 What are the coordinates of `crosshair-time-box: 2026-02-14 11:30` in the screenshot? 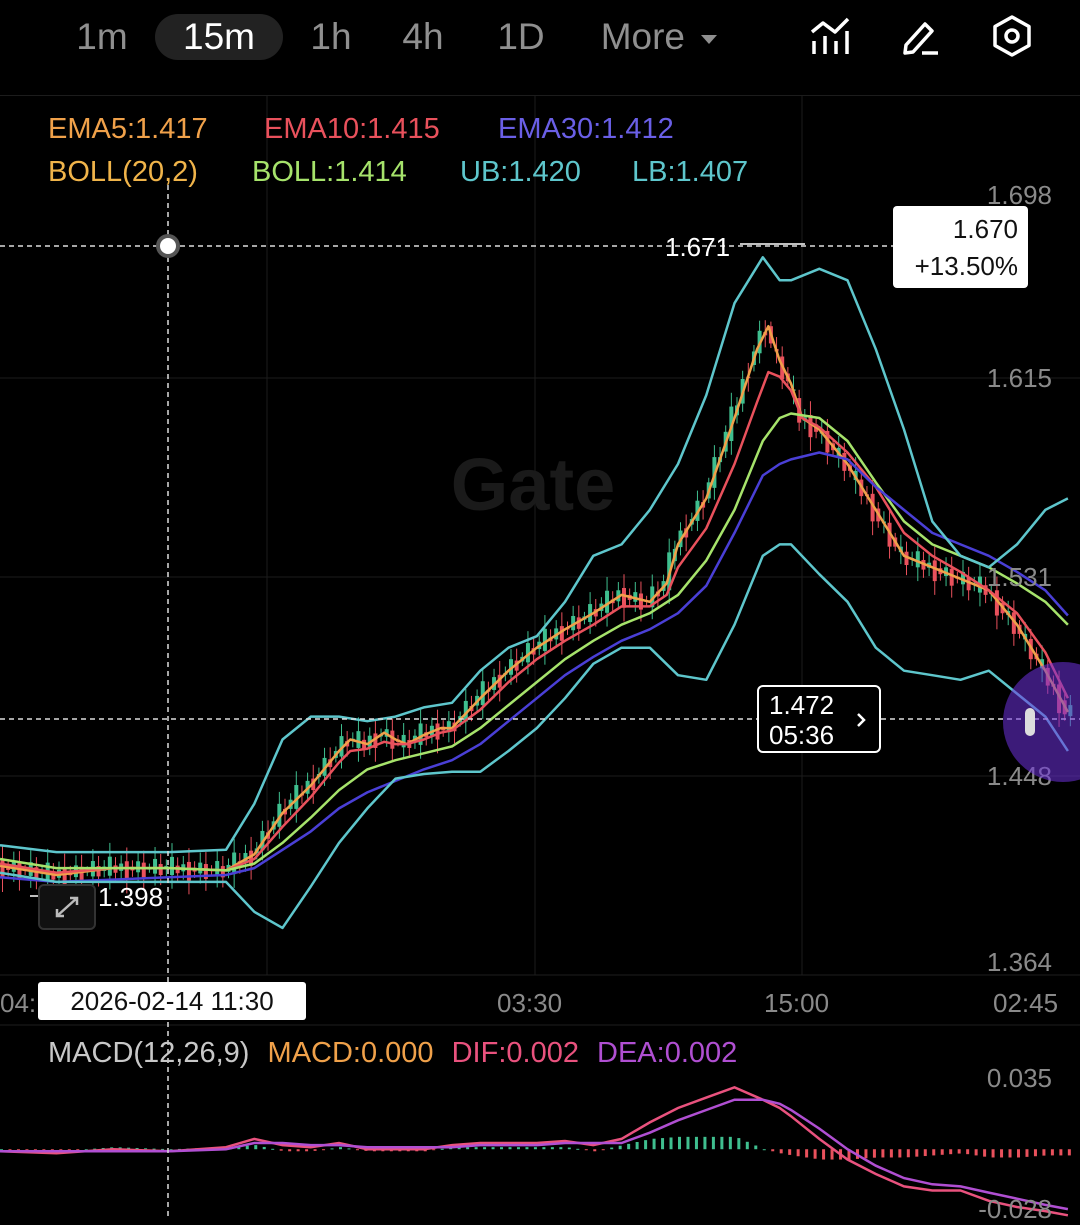 It's located at (172, 1001).